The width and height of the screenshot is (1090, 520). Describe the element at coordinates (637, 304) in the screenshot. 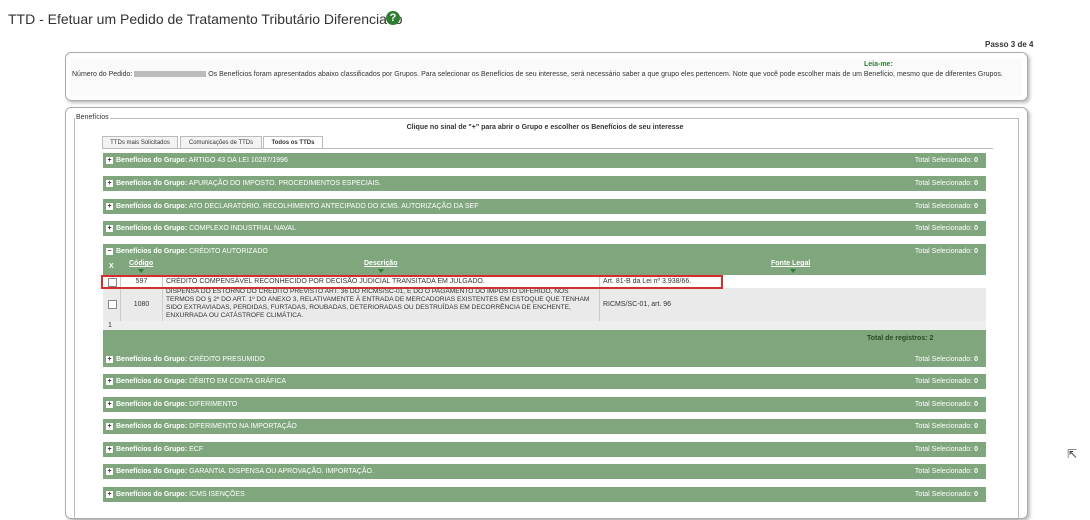

I see `fonte-cell: RICMS/SC-01, art. 96` at that location.